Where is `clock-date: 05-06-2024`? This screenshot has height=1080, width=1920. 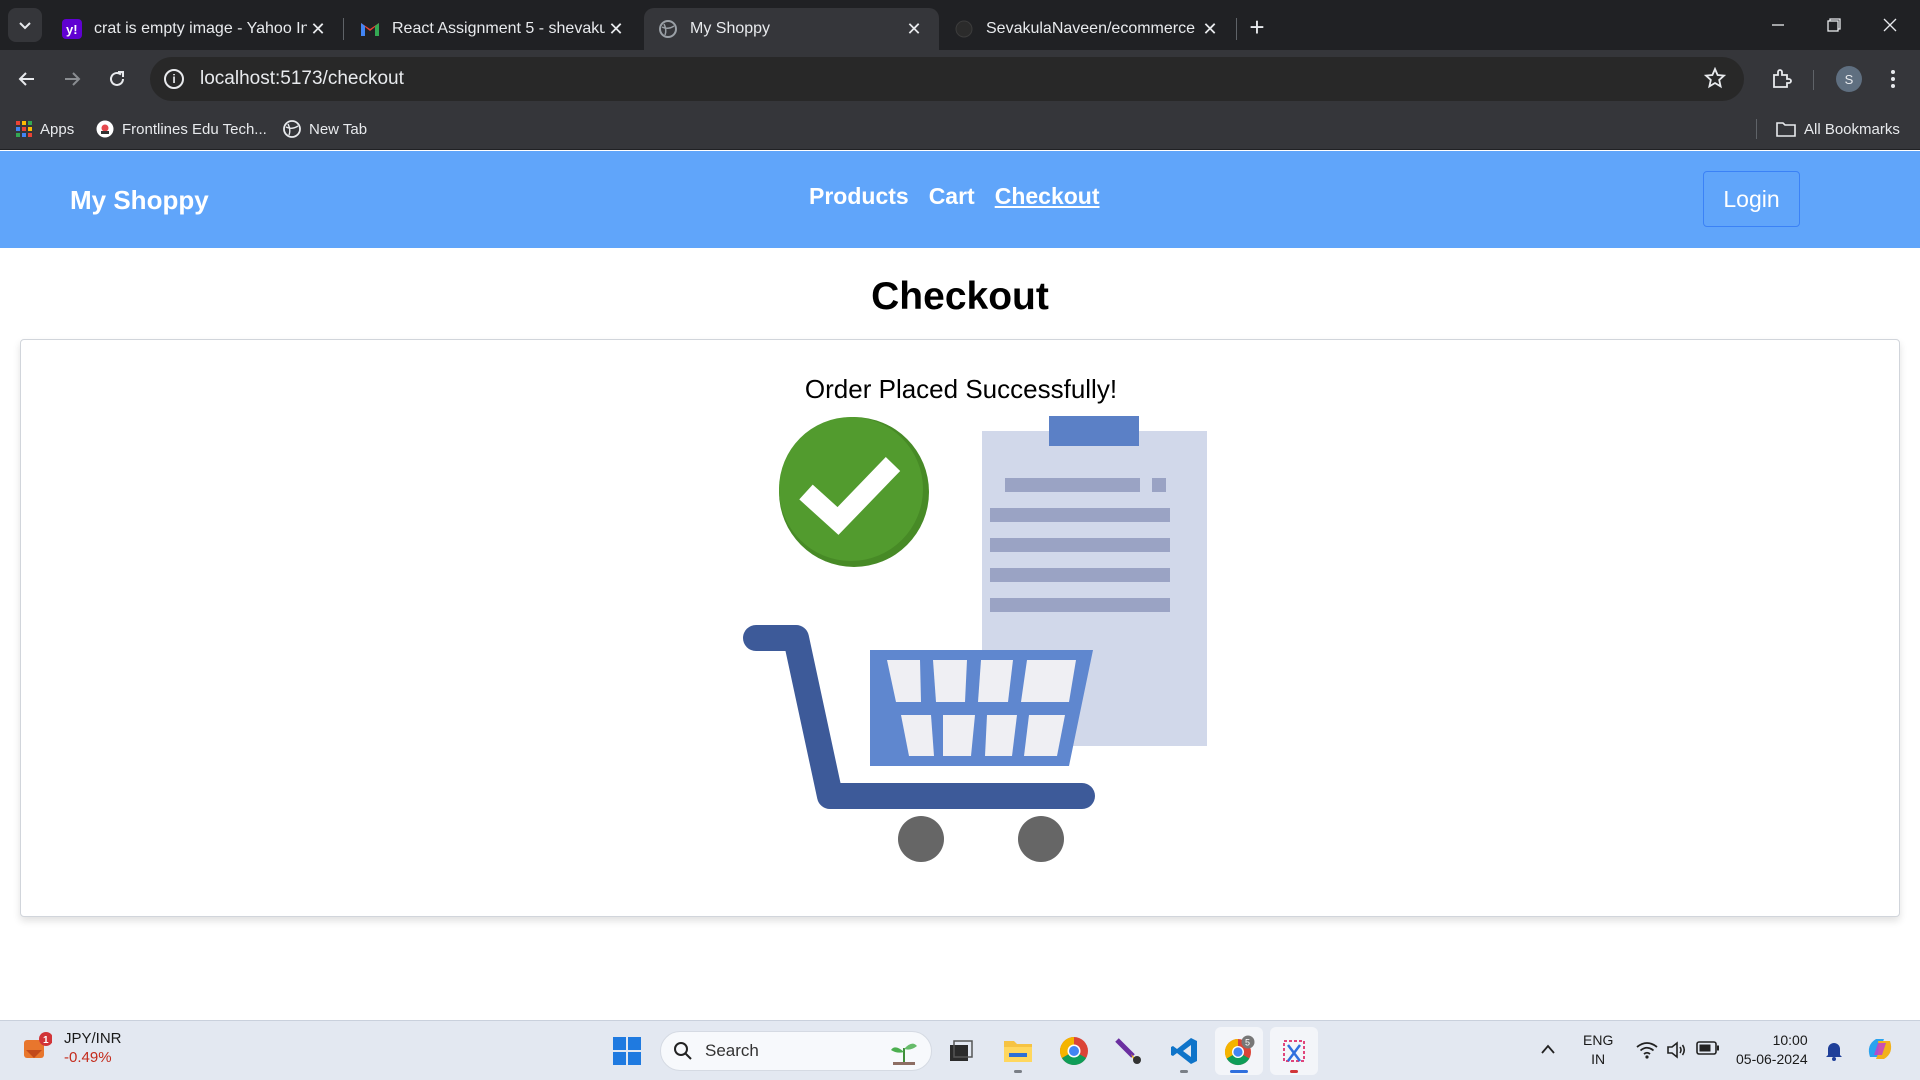 clock-date: 05-06-2024 is located at coordinates (1772, 1059).